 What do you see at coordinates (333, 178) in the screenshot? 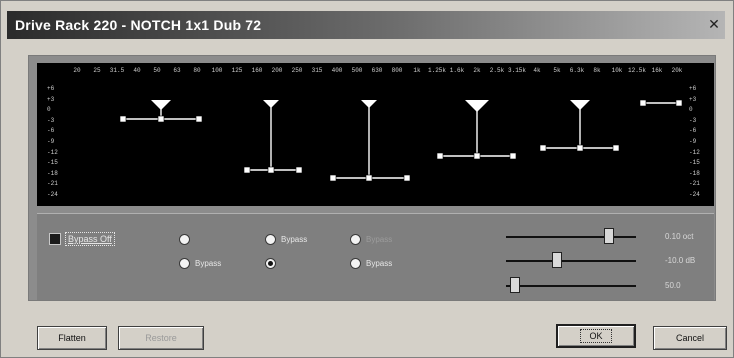
I see `band-3-left-handle` at bounding box center [333, 178].